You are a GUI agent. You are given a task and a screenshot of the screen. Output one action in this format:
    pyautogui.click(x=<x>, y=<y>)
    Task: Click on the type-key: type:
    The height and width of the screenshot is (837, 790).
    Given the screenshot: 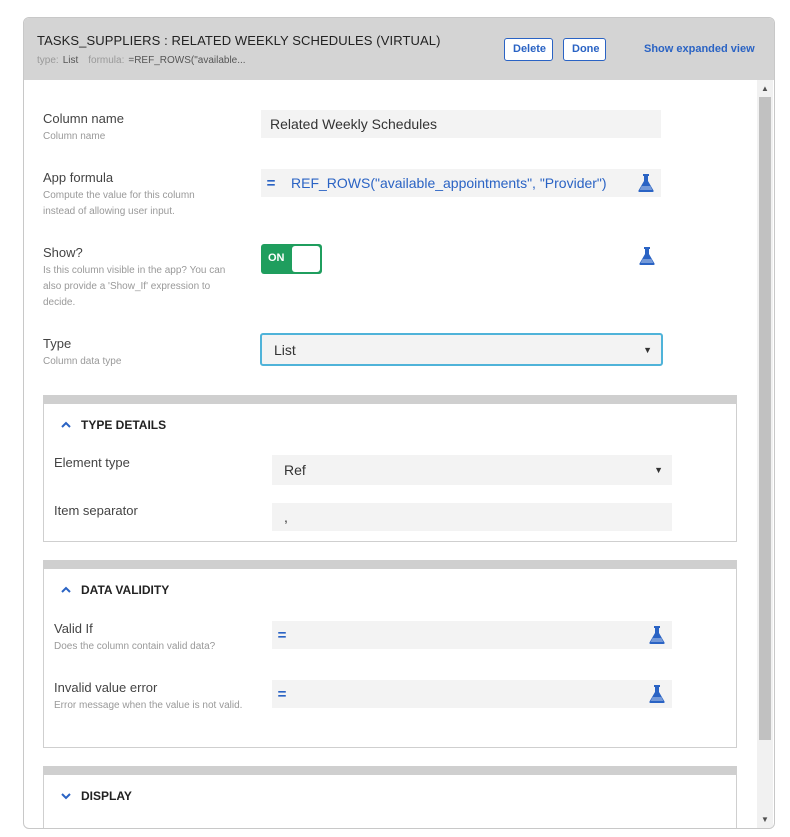 What is the action you would take?
    pyautogui.click(x=48, y=60)
    